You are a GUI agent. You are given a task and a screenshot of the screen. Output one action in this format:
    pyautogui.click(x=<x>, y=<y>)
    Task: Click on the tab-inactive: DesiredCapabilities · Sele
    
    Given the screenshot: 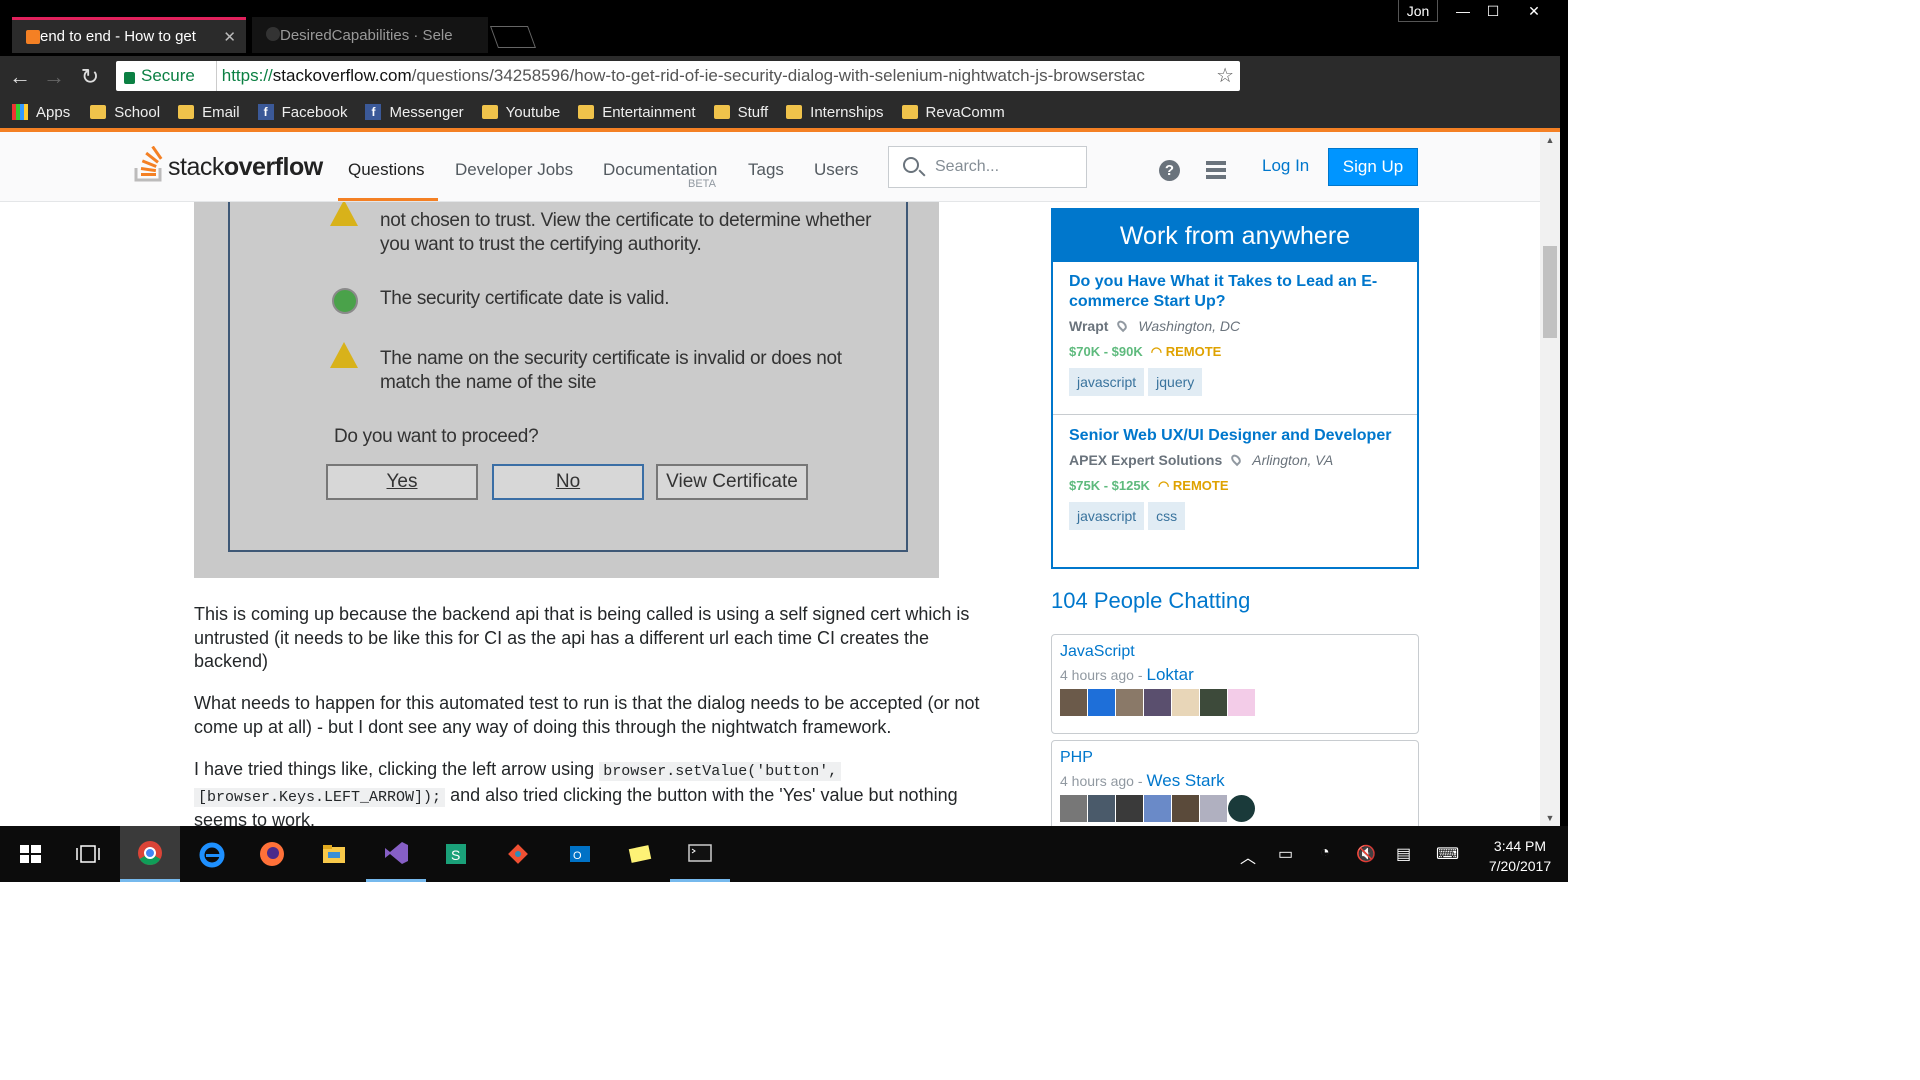 What is the action you would take?
    pyautogui.click(x=370, y=35)
    